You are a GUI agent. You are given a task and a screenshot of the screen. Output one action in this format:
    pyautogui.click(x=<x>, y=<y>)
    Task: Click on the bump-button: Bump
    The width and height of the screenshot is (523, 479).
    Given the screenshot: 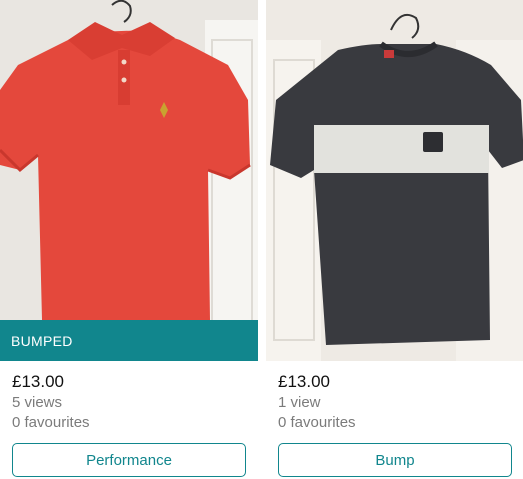 What is the action you would take?
    pyautogui.click(x=395, y=460)
    